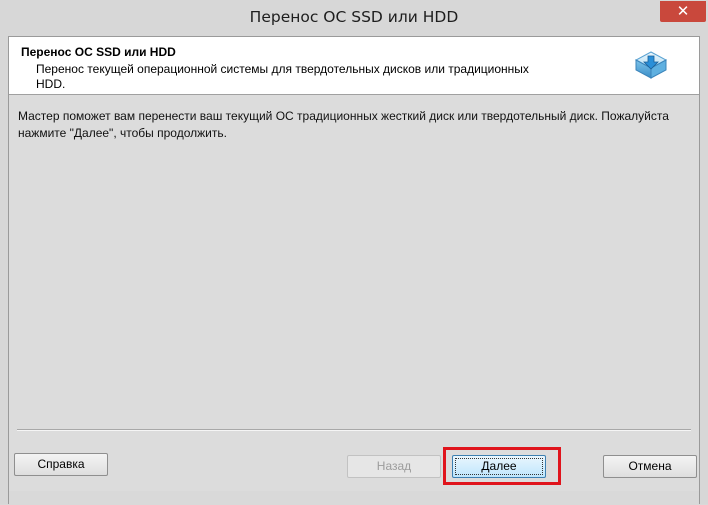  I want to click on button-separator, so click(354, 430).